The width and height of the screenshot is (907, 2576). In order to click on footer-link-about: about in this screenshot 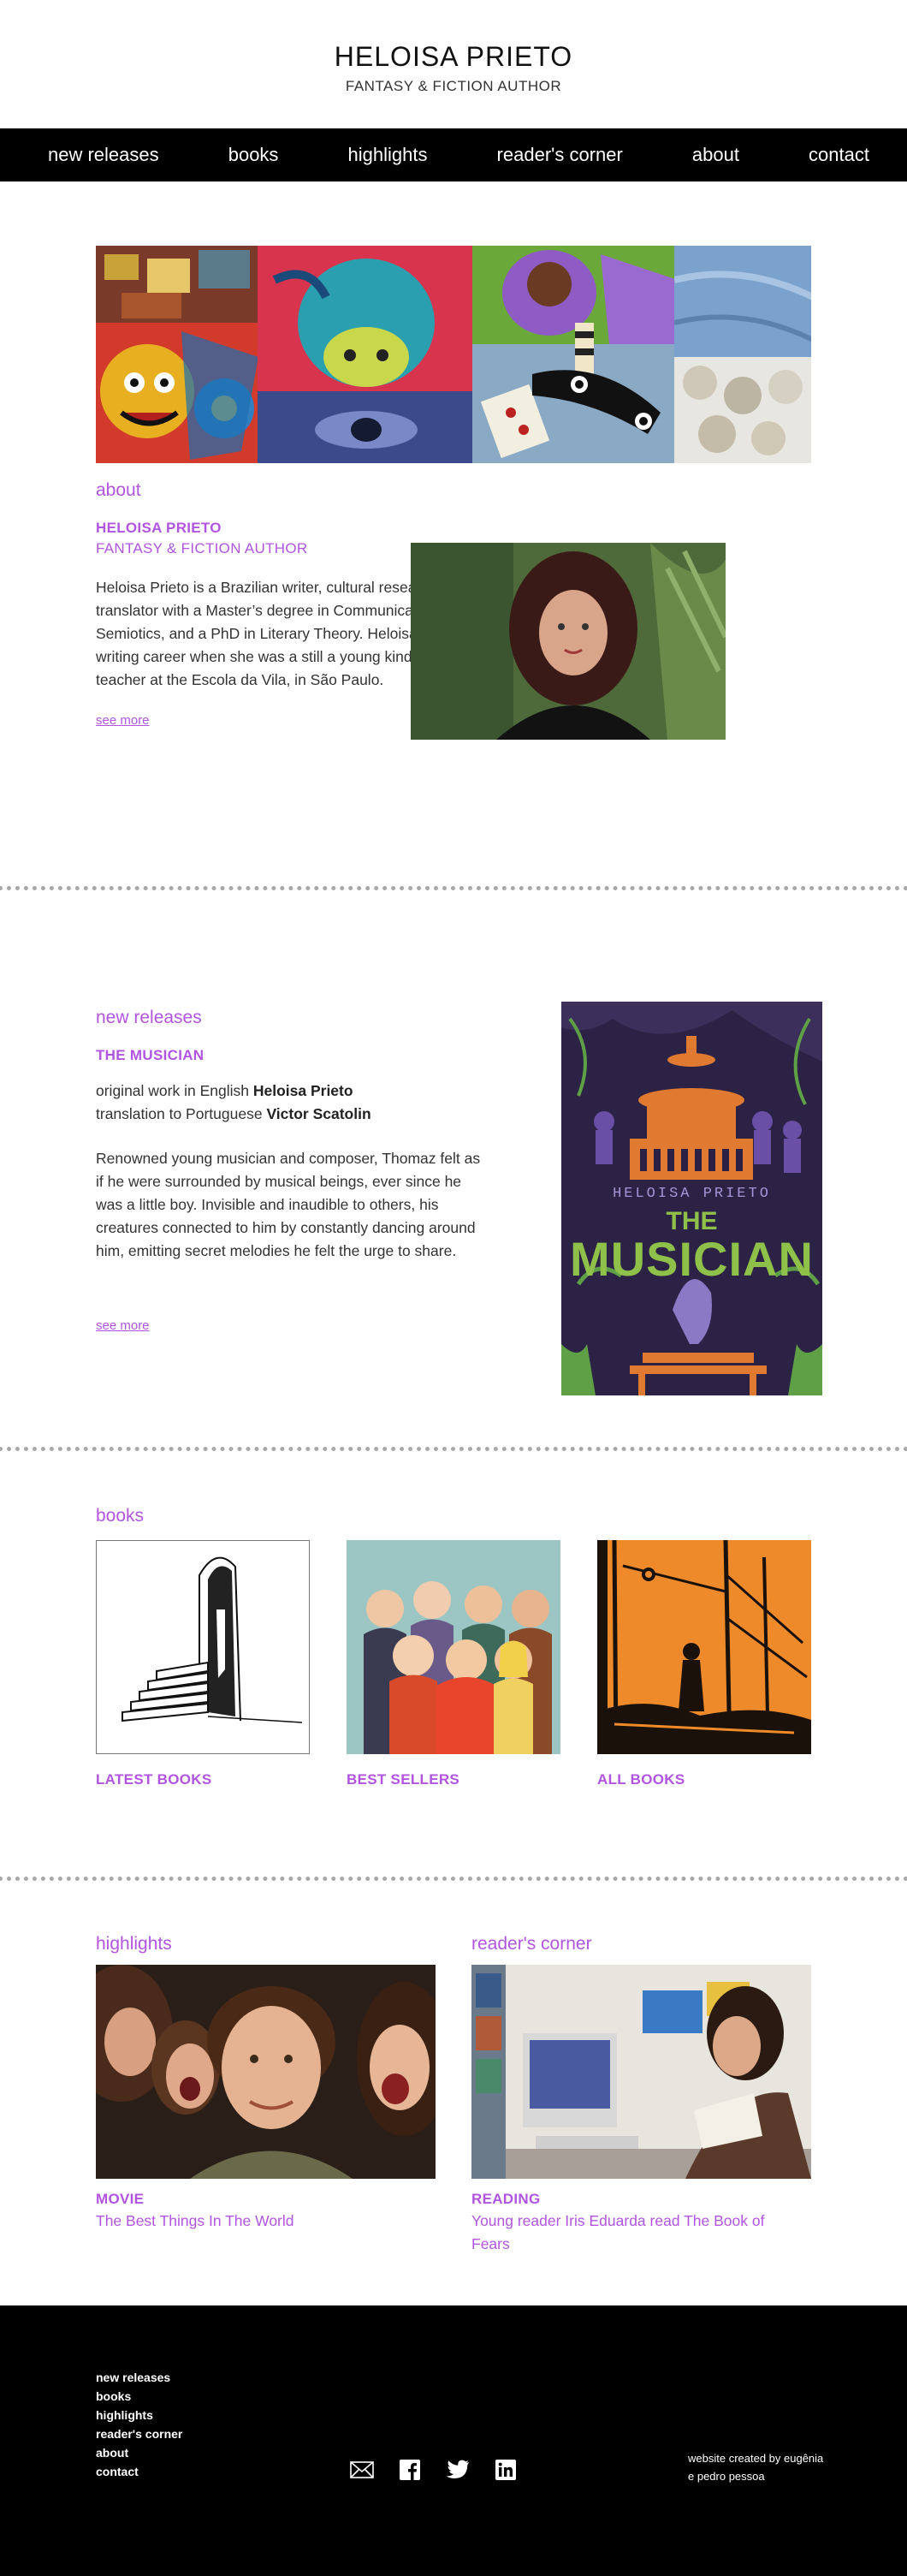, I will do `click(139, 2453)`.